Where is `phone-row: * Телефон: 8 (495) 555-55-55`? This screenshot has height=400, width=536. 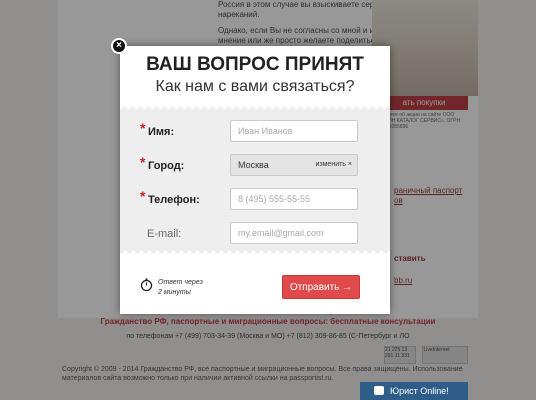 phone-row: * Телефон: 8 (495) 555-55-55 is located at coordinates (255, 202).